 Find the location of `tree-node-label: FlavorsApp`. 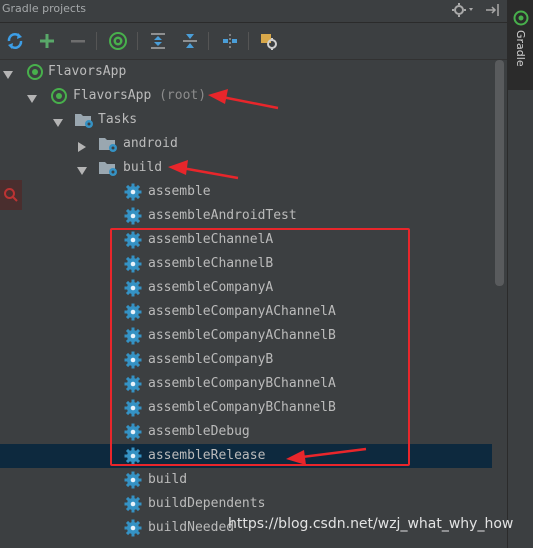

tree-node-label: FlavorsApp is located at coordinates (87, 71).